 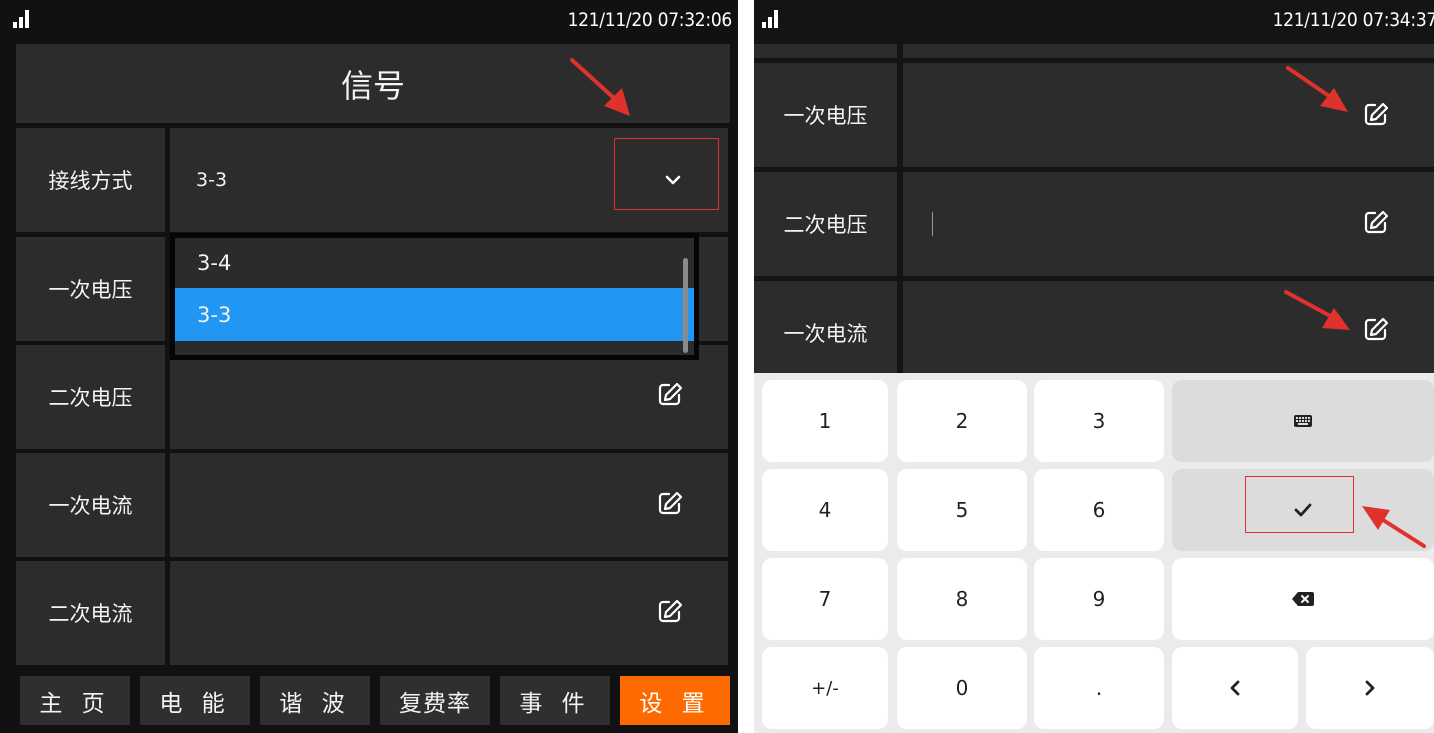 What do you see at coordinates (315, 700) in the screenshot?
I see `nav-harmonics: 谐 波` at bounding box center [315, 700].